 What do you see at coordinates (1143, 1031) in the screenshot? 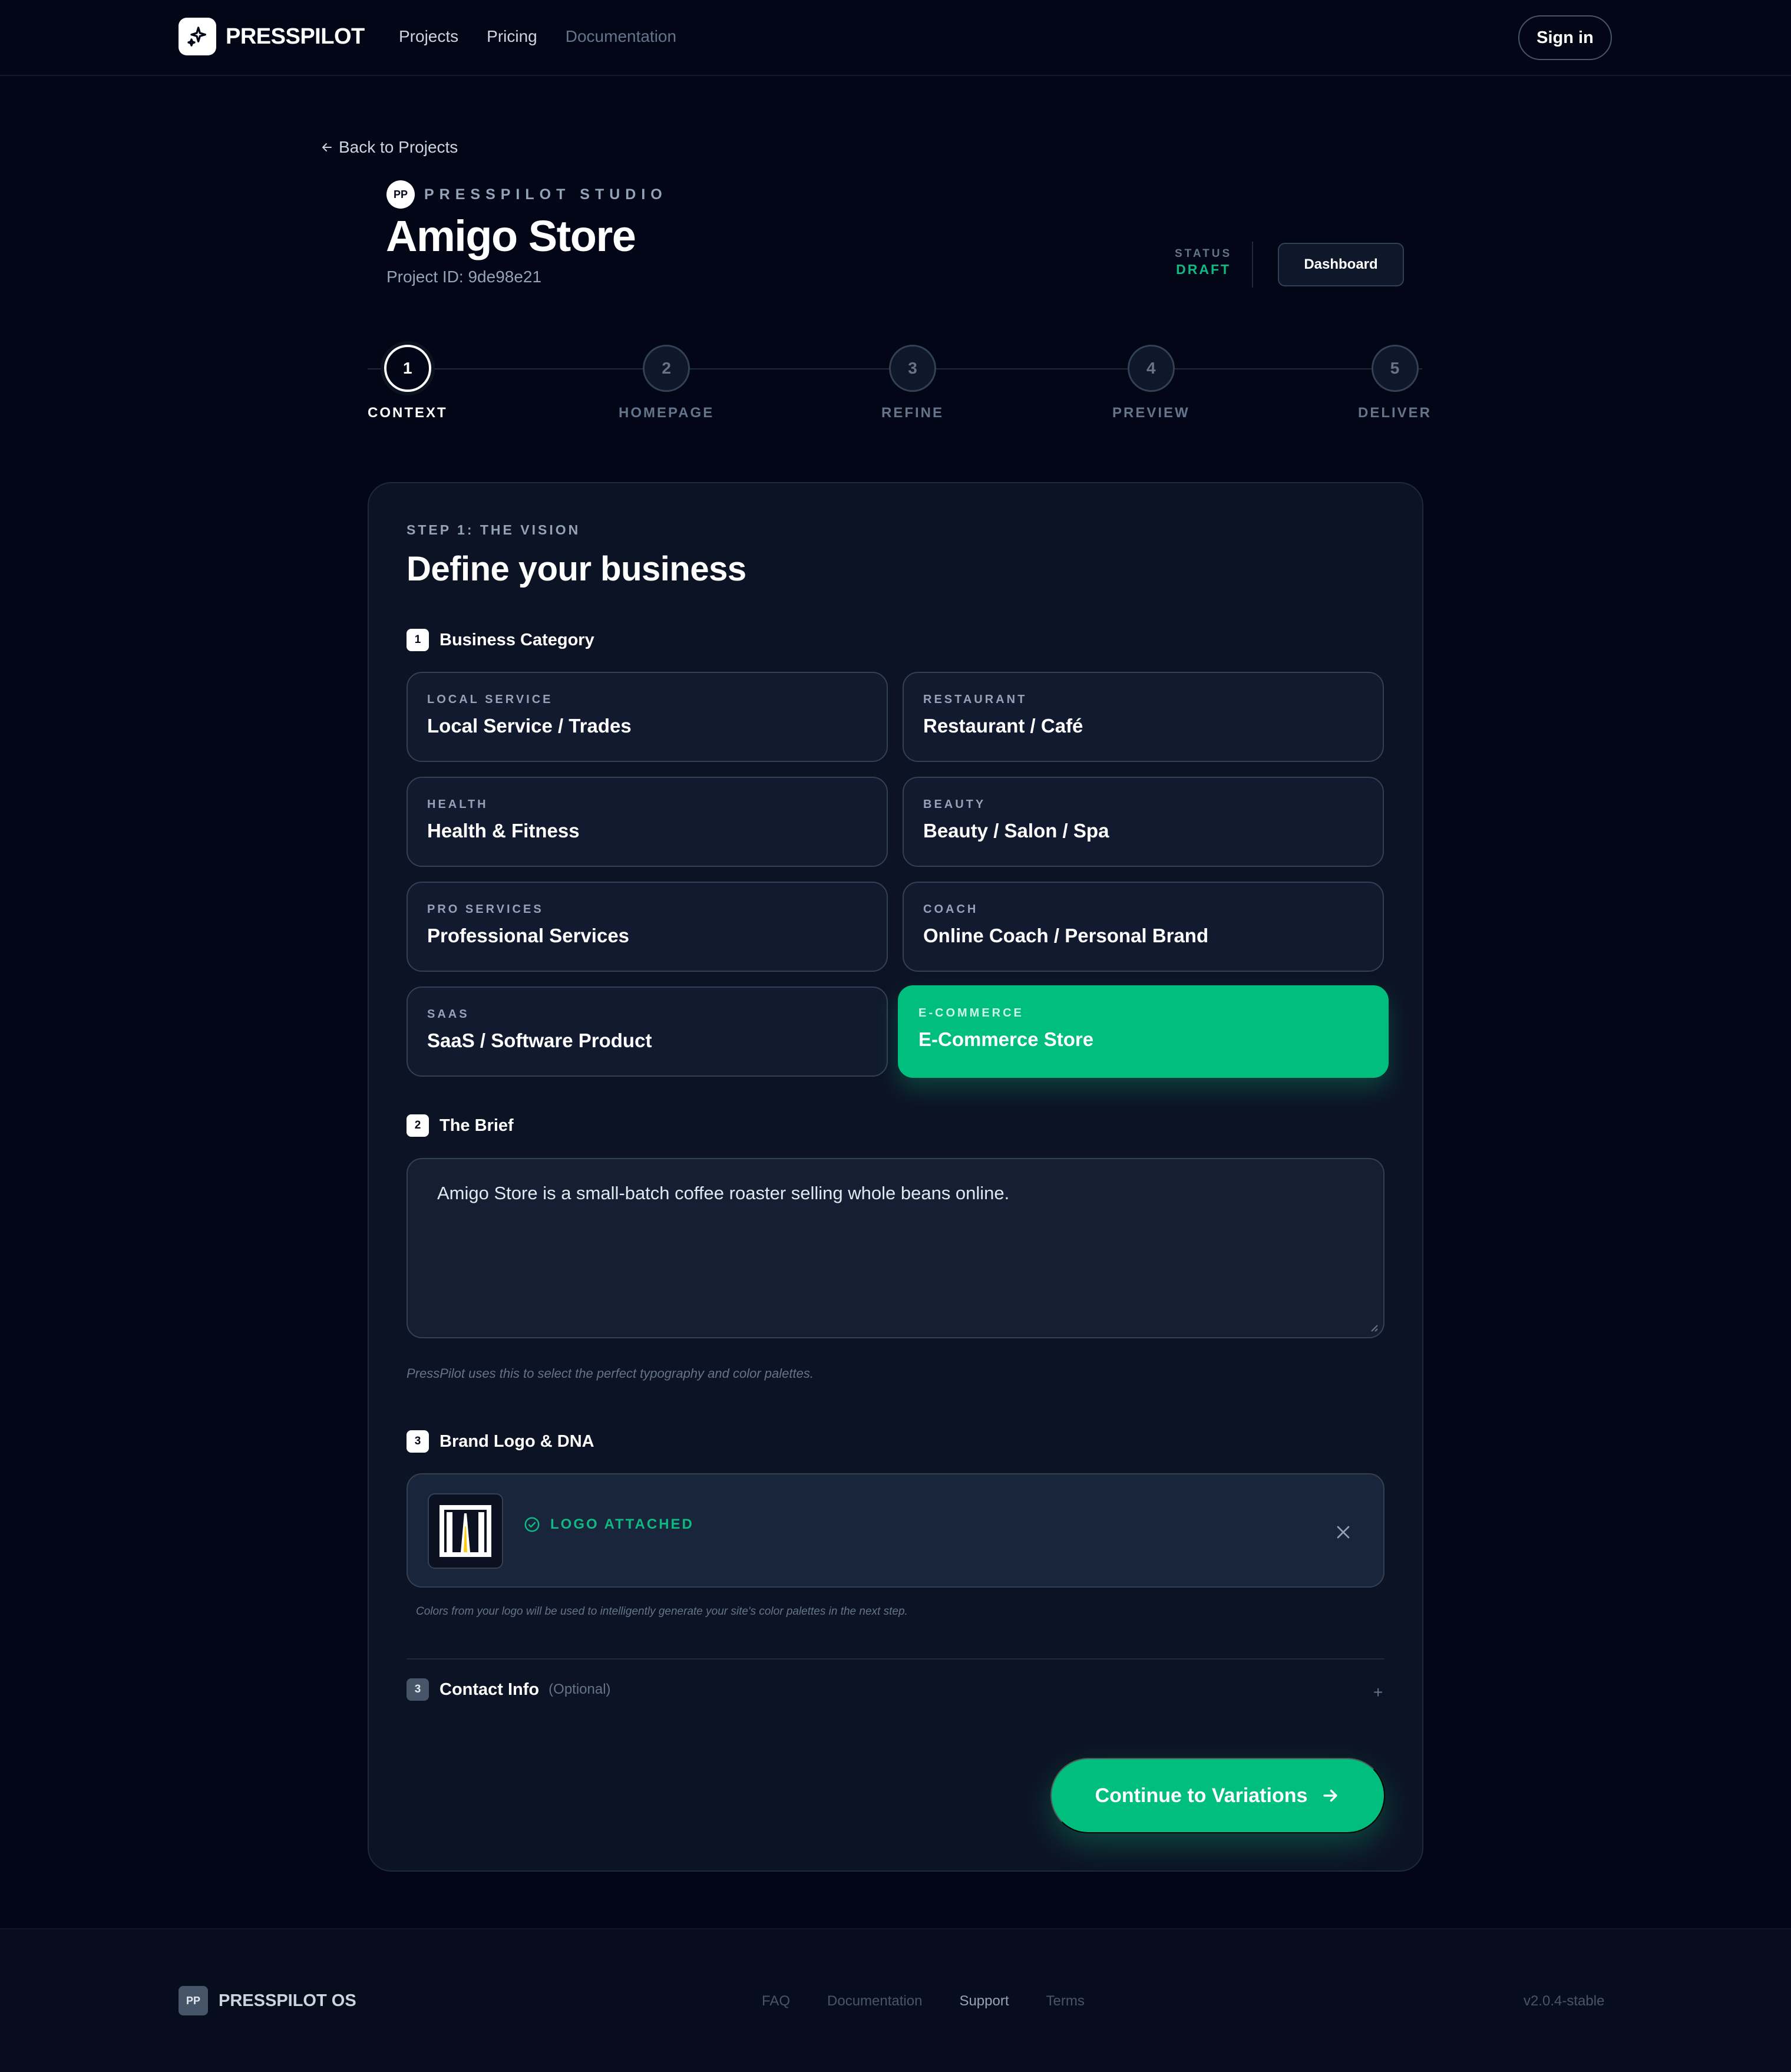
I see `category-ecommerce: E-COMMERCE E-Commerce Store` at bounding box center [1143, 1031].